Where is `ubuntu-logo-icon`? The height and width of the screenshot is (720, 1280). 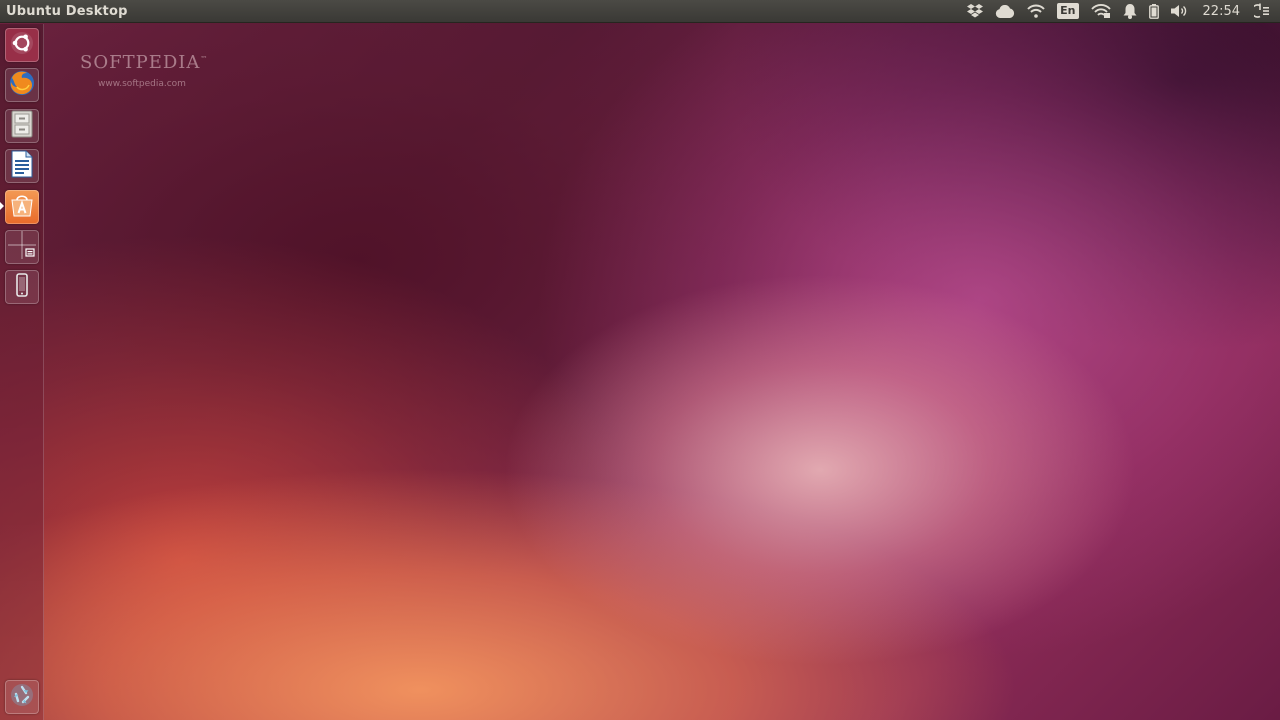
ubuntu-logo-icon is located at coordinates (22, 45).